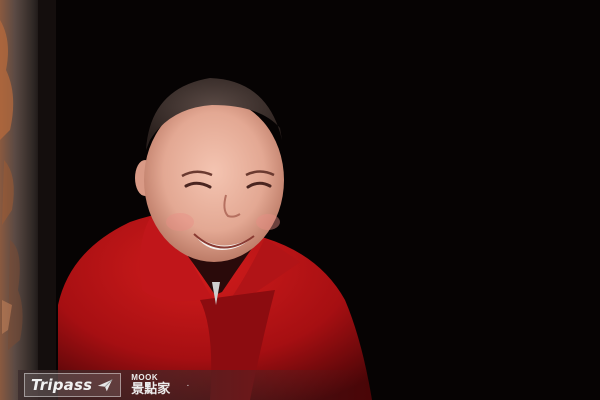  Describe the element at coordinates (145, 377) in the screenshot. I see `mook-label: MOOK` at that location.